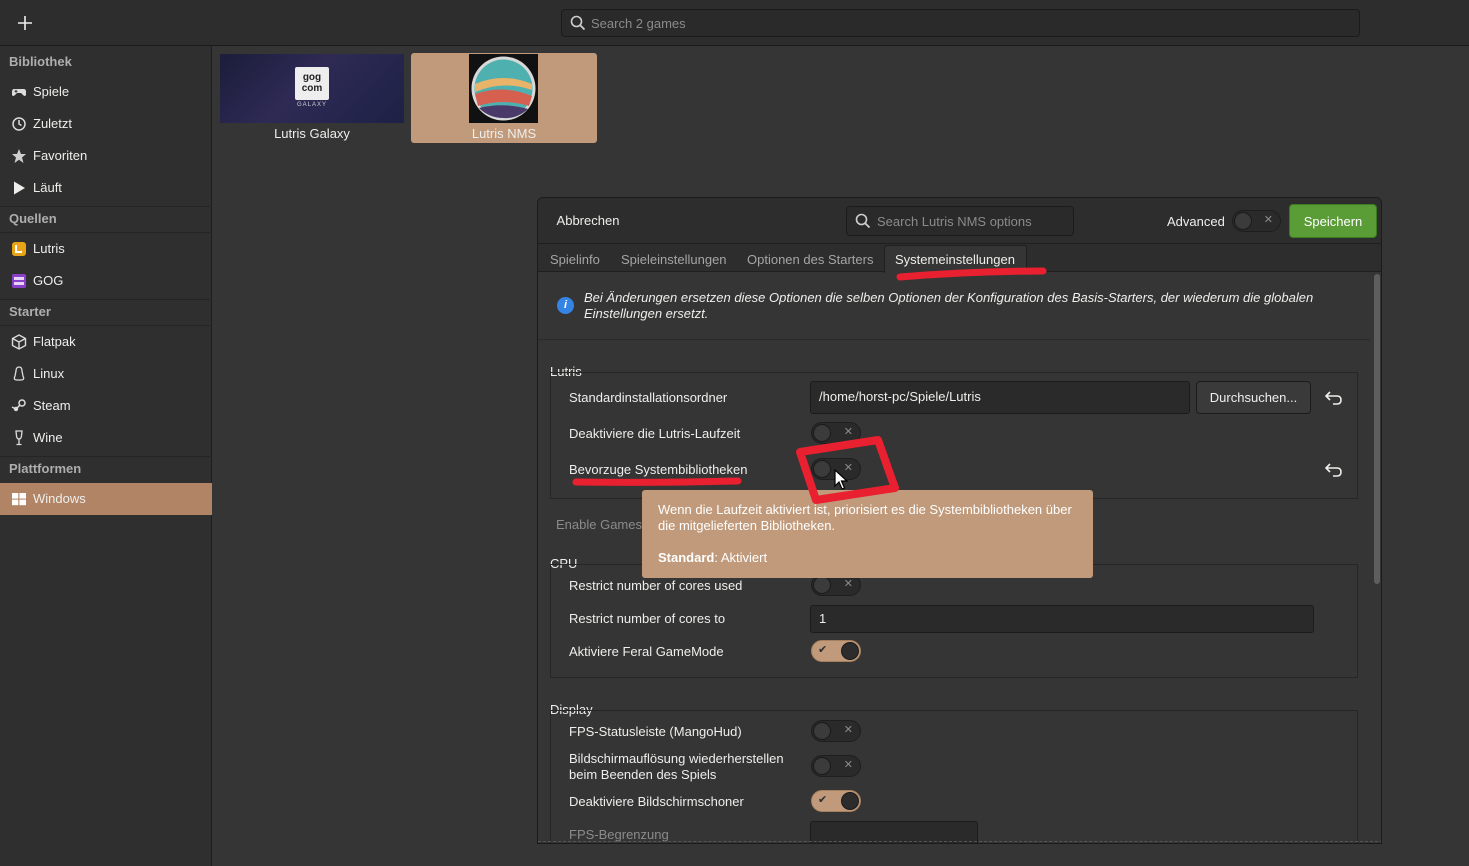 The height and width of the screenshot is (866, 1469). What do you see at coordinates (51, 91) in the screenshot?
I see `sidebar-item-label: Spiele` at bounding box center [51, 91].